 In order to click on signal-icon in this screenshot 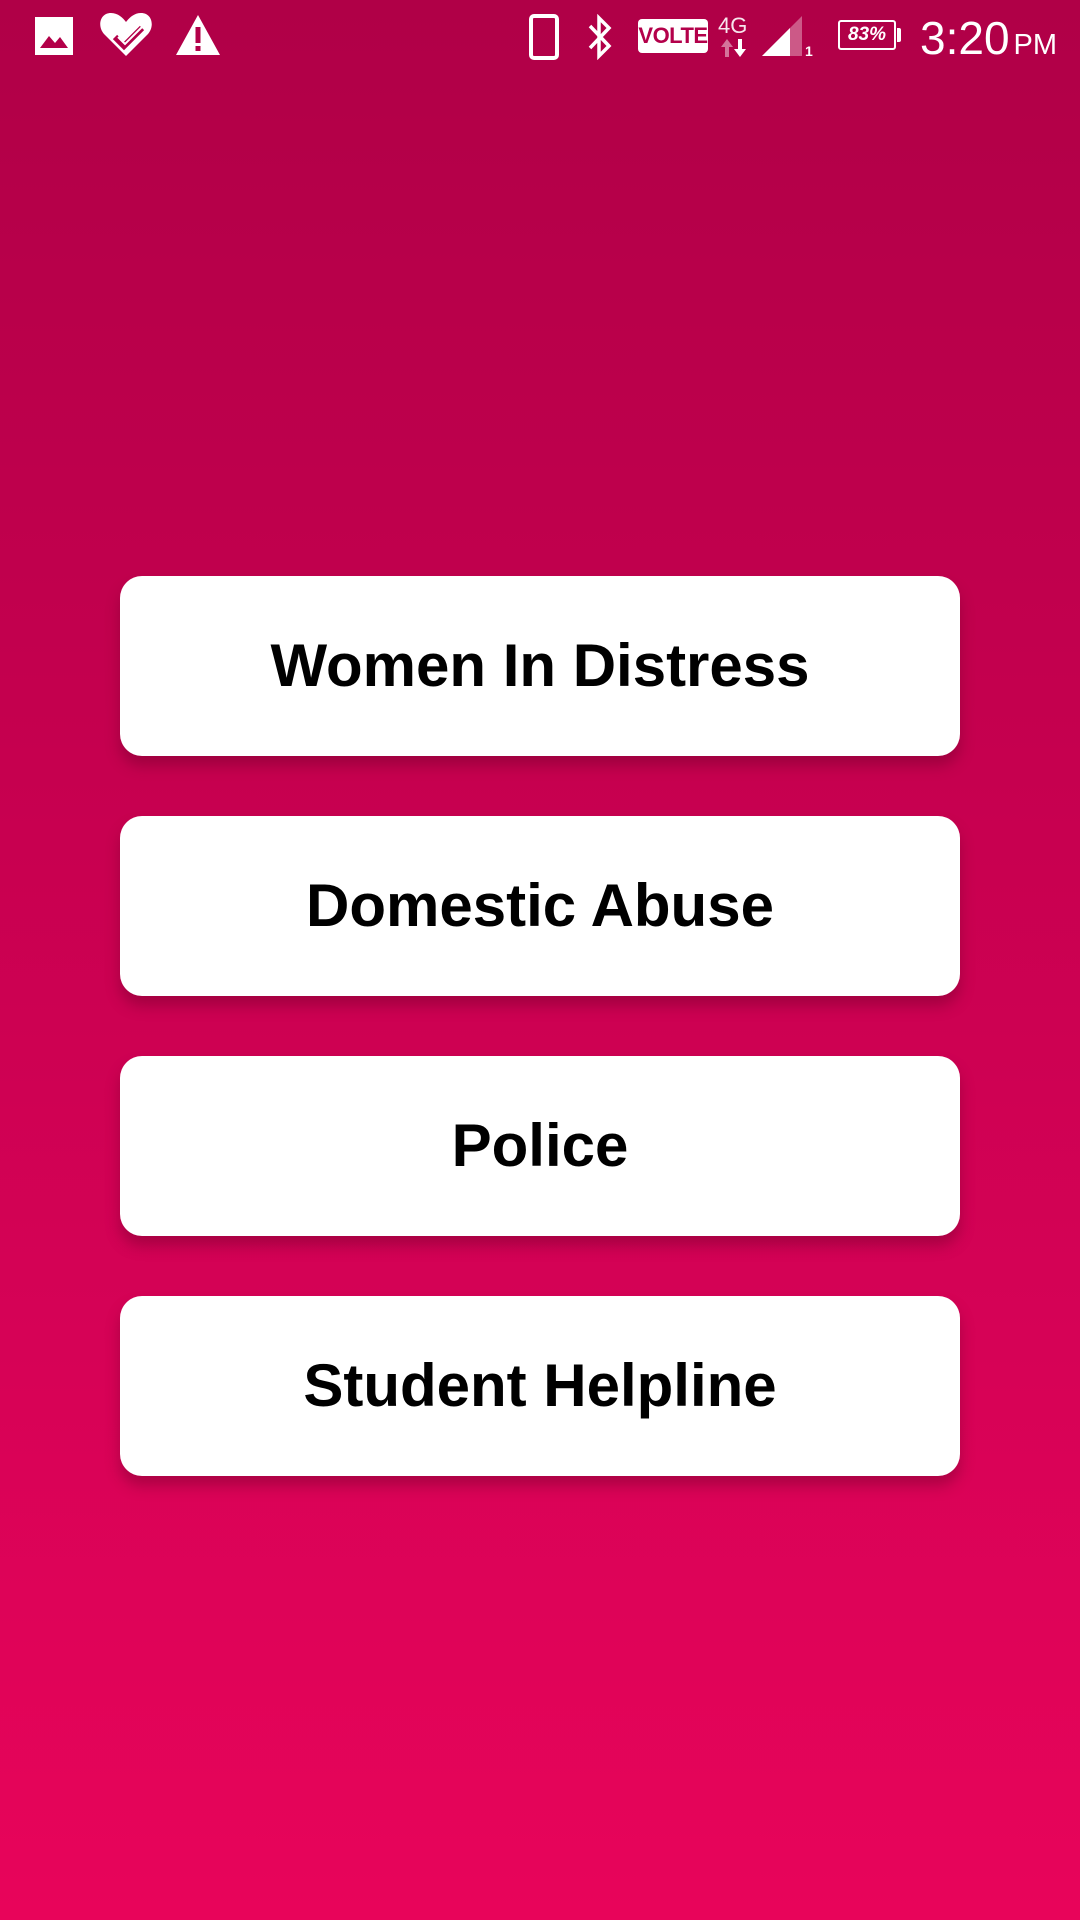, I will do `click(782, 36)`.